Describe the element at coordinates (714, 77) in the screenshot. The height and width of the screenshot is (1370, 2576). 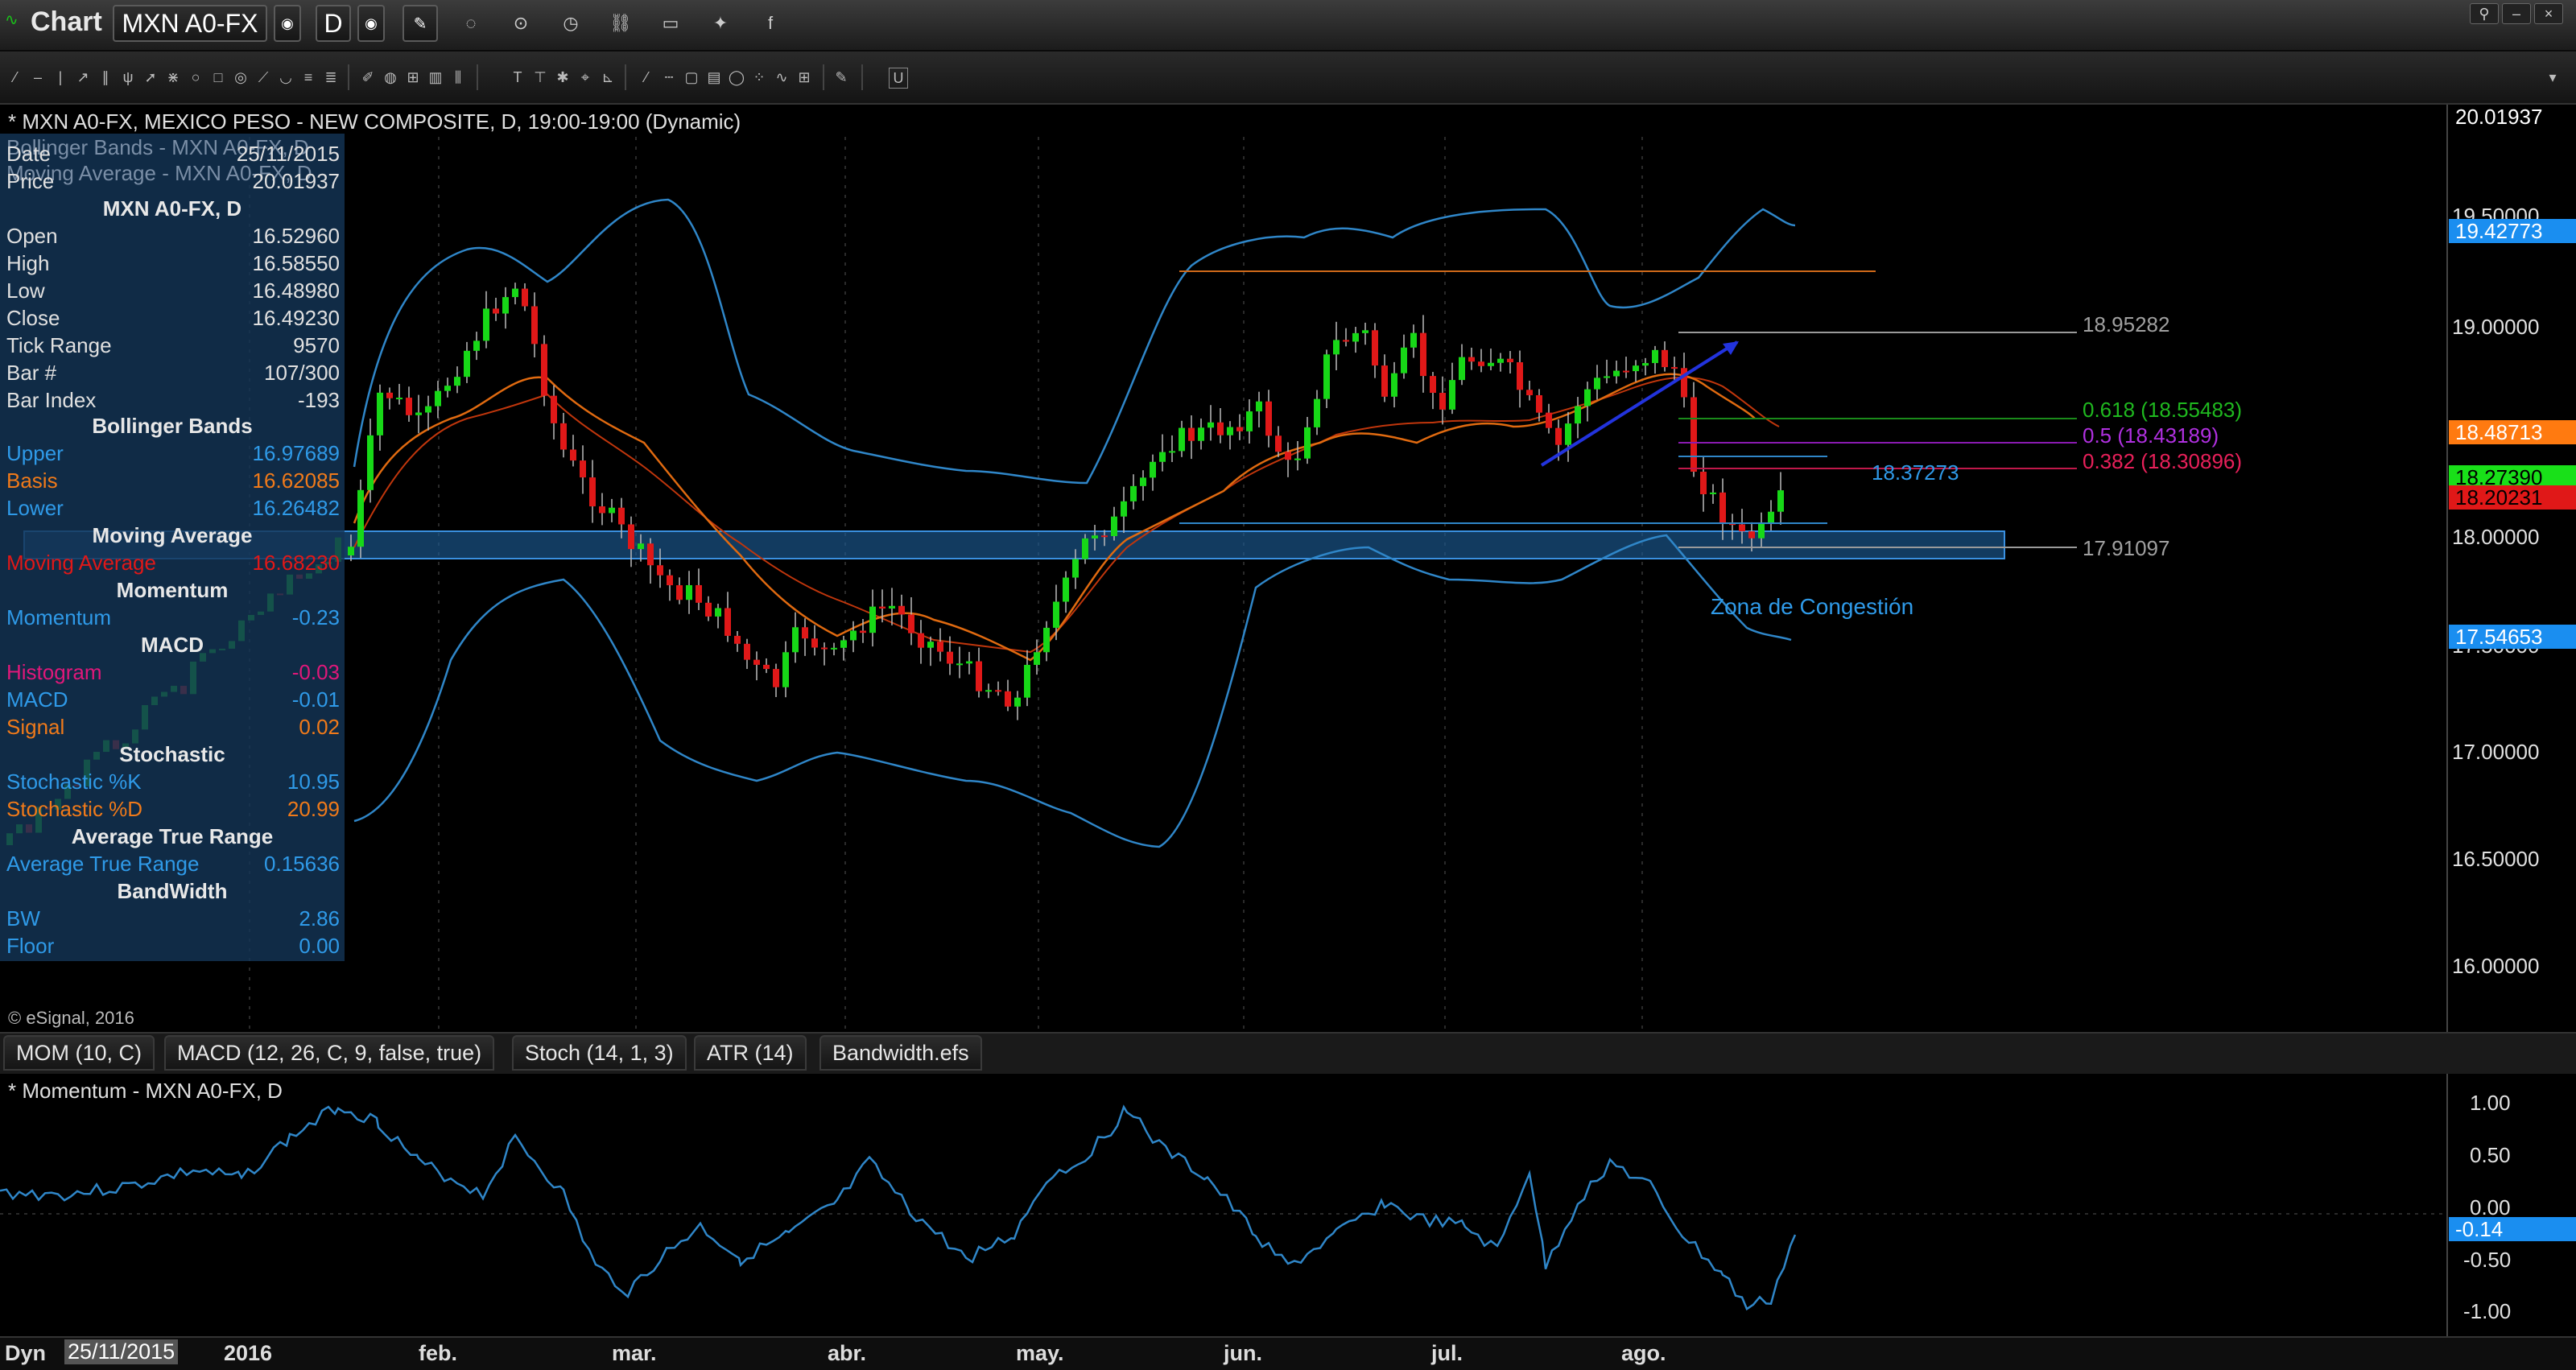
I see `shade-style-icon: ▤` at that location.